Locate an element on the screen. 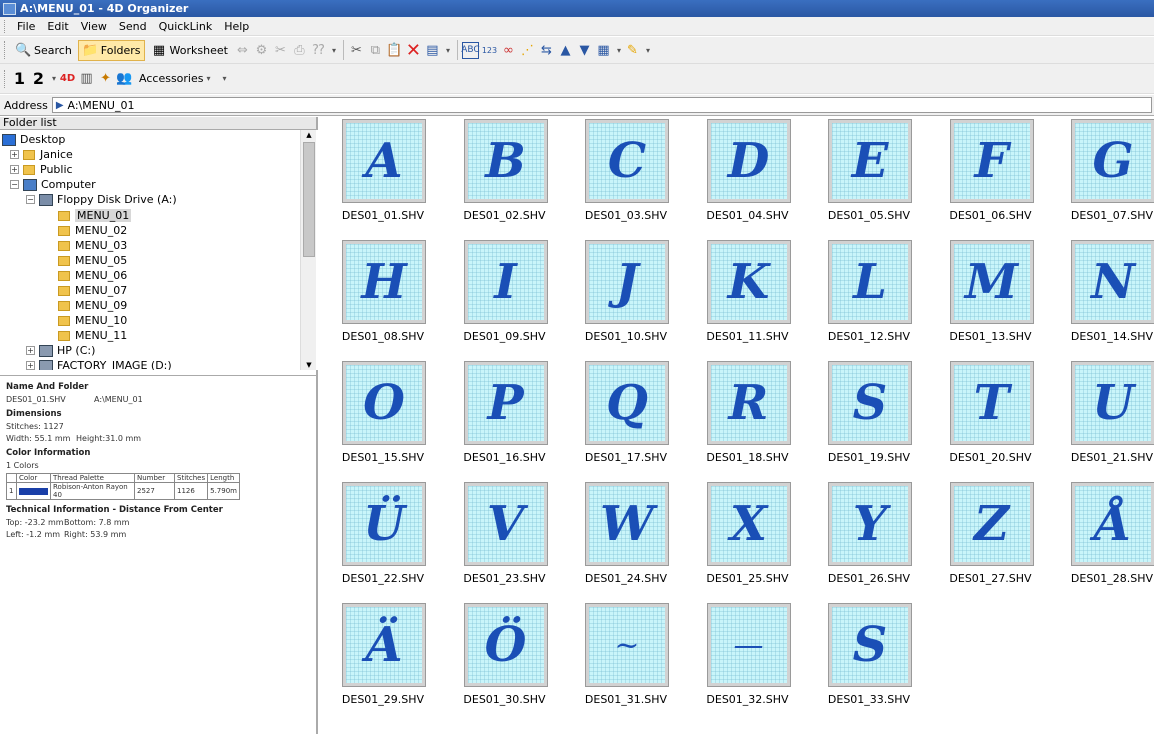 The height and width of the screenshot is (734, 1154). thumbnail-frame: F is located at coordinates (991, 161).